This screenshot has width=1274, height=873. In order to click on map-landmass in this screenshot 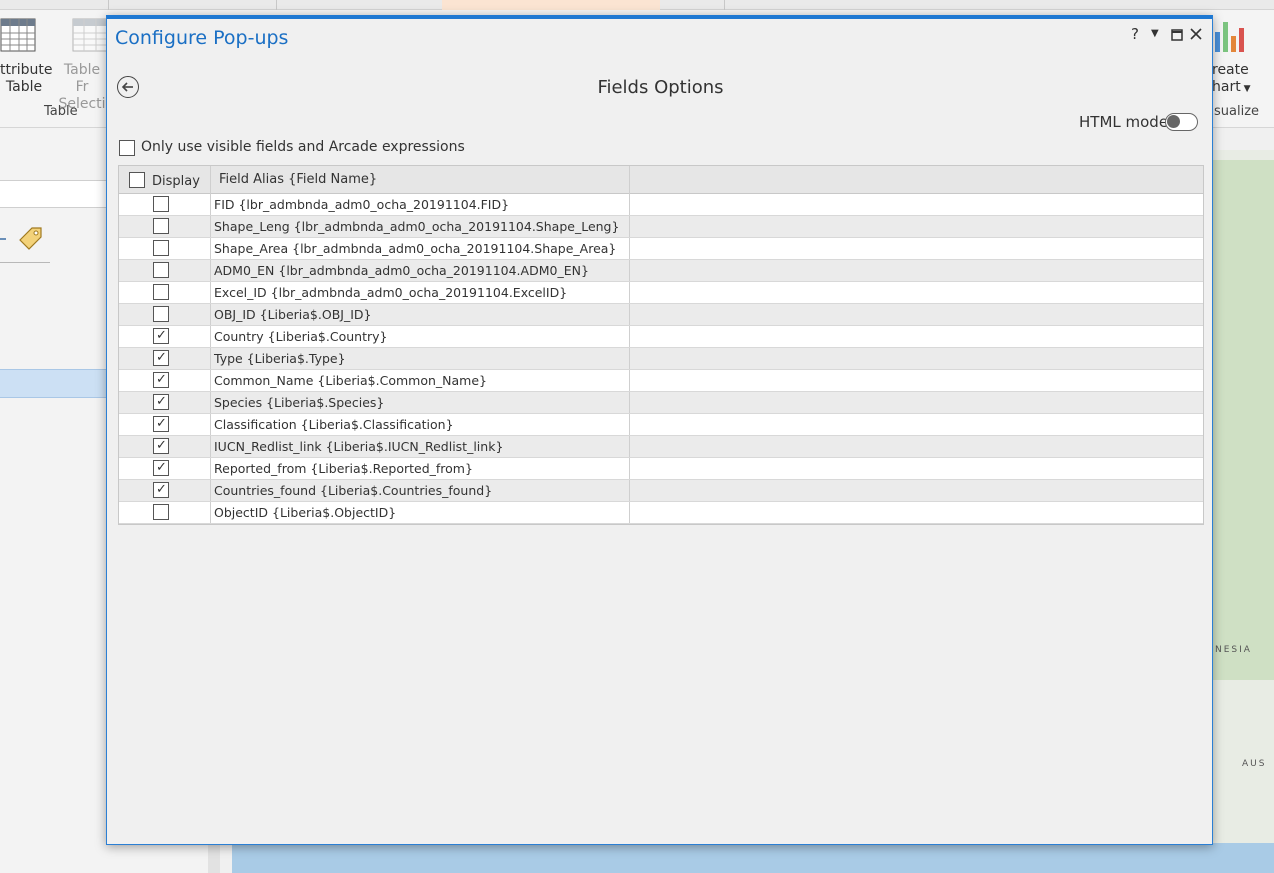, I will do `click(1243, 420)`.